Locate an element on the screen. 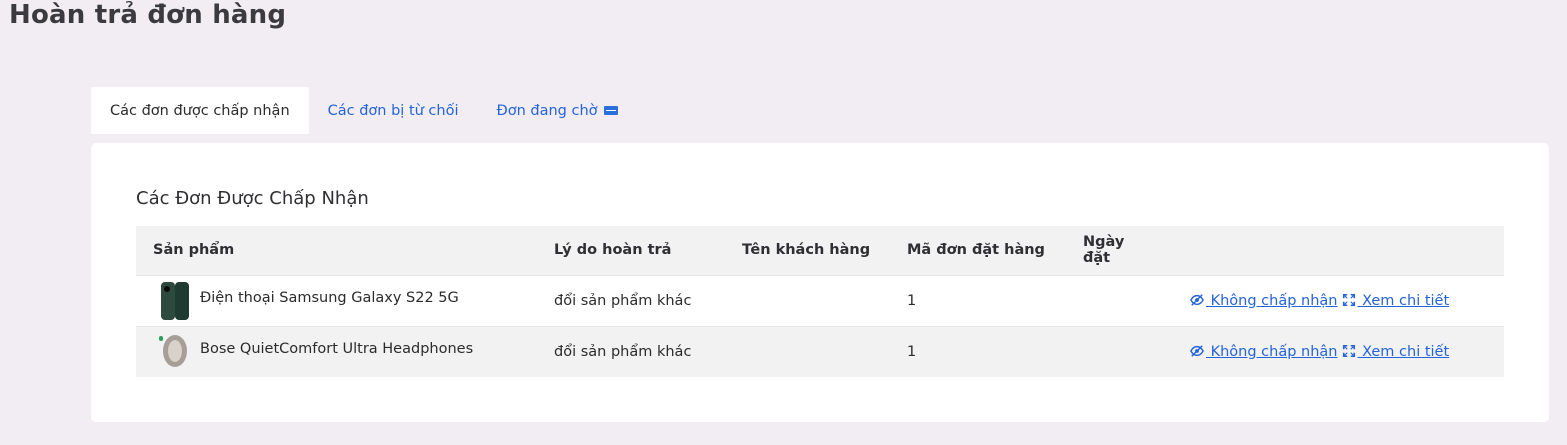 This screenshot has width=1567, height=445. col-header-order-id: Mã đơn đặt hàng is located at coordinates (976, 250).